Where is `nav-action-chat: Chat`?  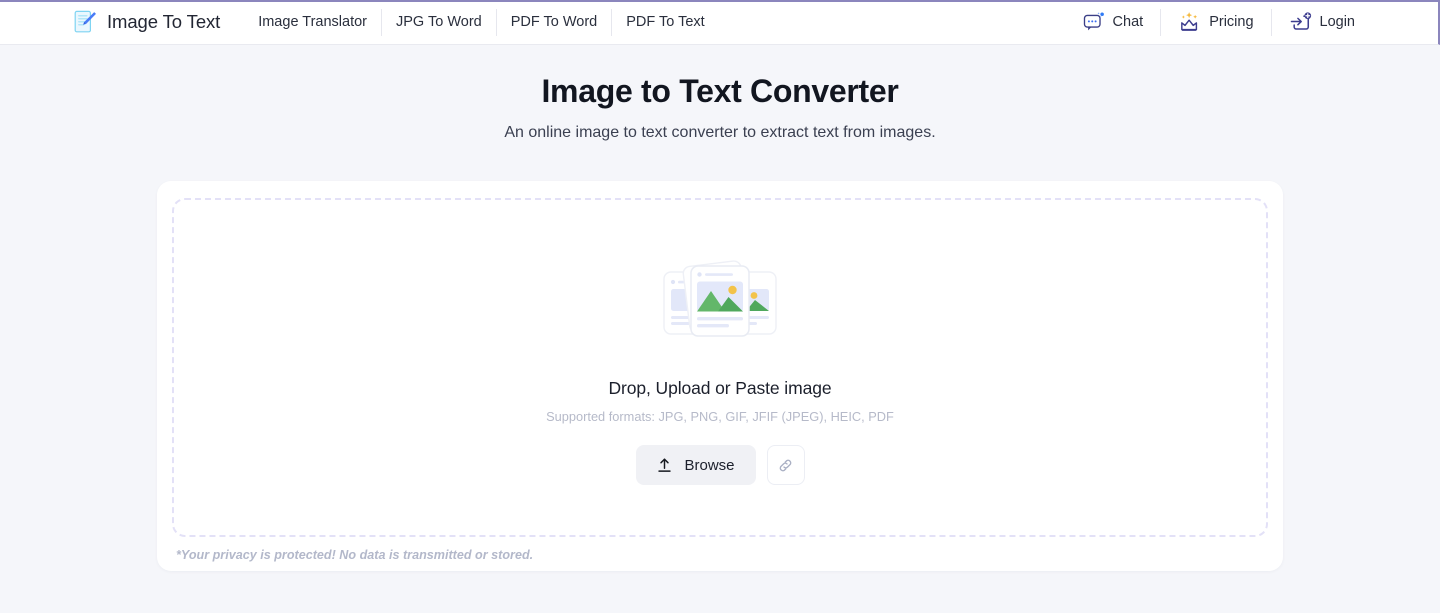
nav-action-chat: Chat is located at coordinates (1113, 22).